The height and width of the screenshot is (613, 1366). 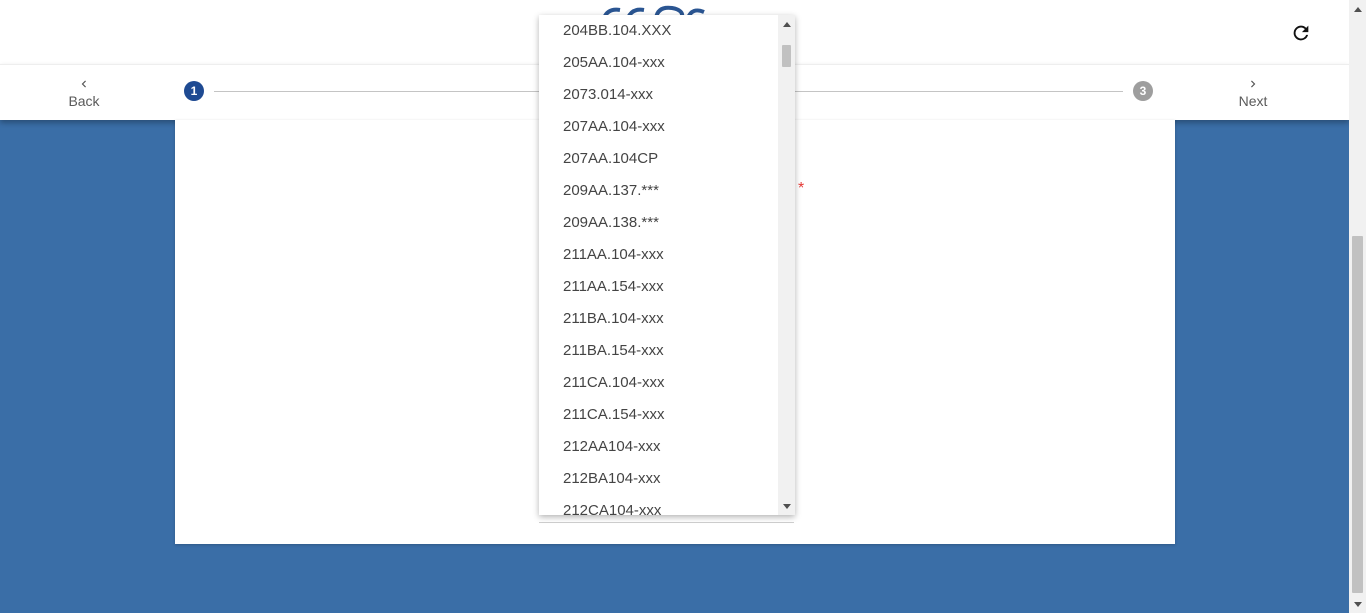 What do you see at coordinates (658, 447) in the screenshot?
I see `dropdown-option: 212AA104-xxx` at bounding box center [658, 447].